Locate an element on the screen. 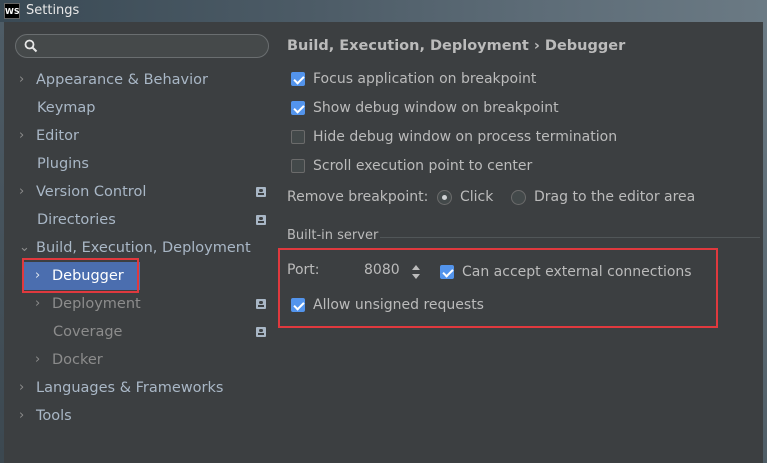  checkbox-label: Scroll execution point to center is located at coordinates (423, 166).